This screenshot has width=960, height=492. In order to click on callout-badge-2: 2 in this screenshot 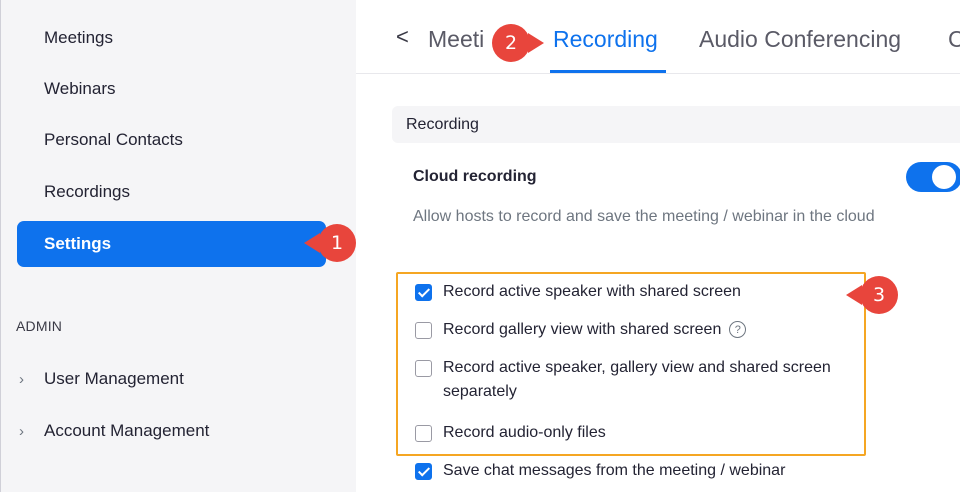, I will do `click(518, 43)`.